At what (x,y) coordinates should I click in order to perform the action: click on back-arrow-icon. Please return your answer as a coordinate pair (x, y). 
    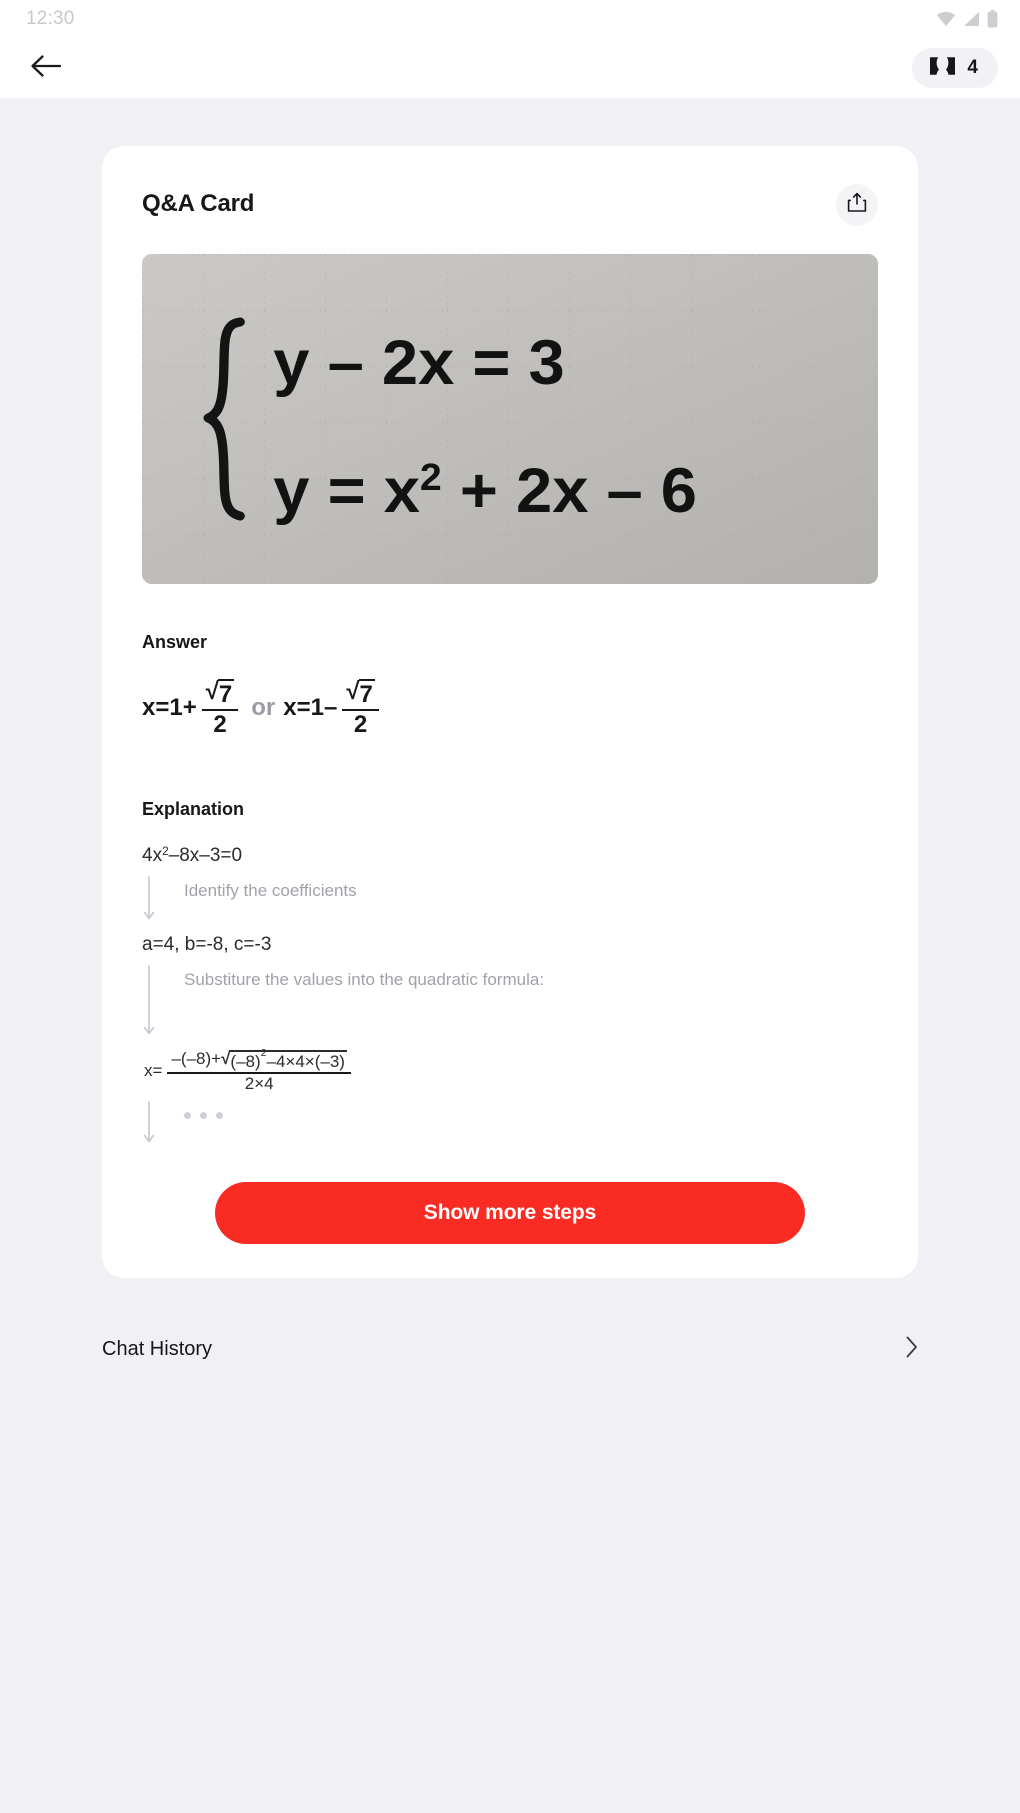
    Looking at the image, I should click on (46, 68).